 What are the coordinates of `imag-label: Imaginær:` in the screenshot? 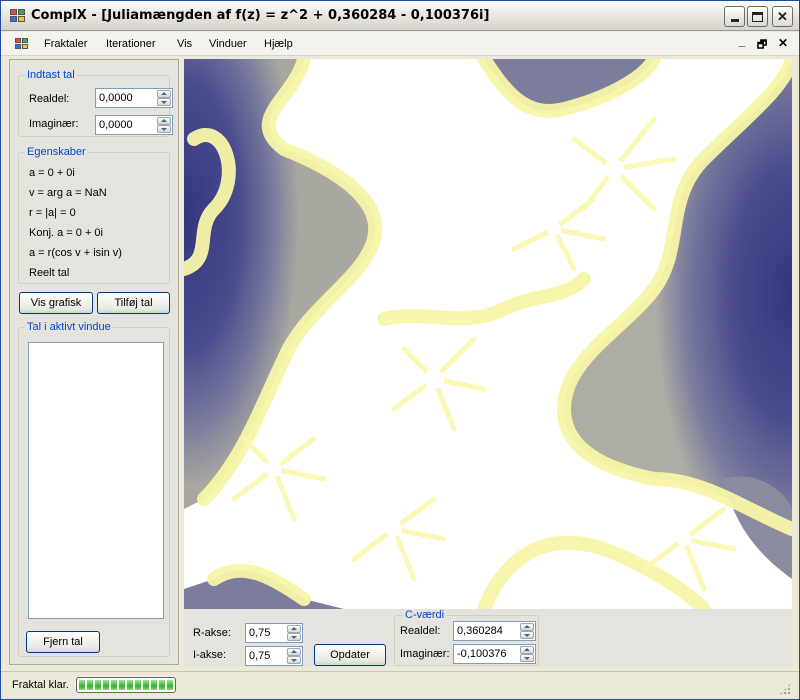 It's located at (54, 124).